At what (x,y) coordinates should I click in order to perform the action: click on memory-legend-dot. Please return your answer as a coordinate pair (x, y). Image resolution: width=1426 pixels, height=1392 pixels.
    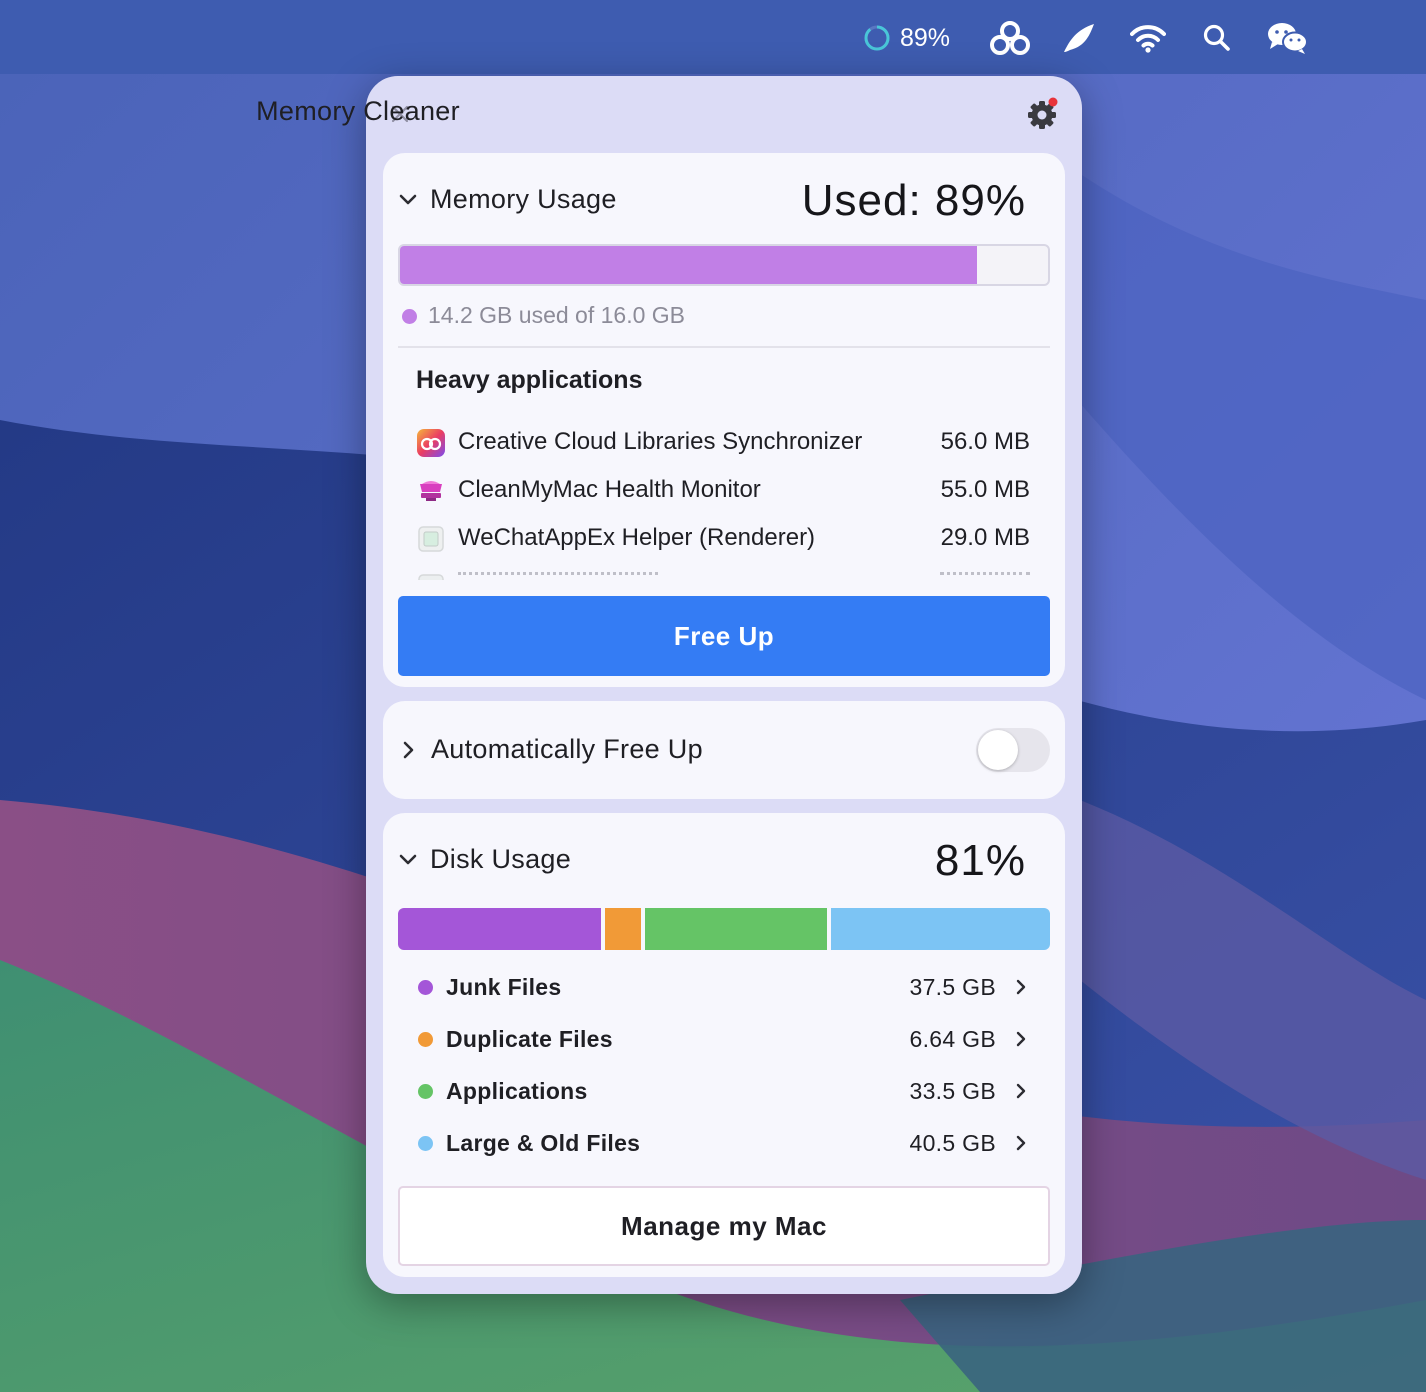
    Looking at the image, I should click on (409, 316).